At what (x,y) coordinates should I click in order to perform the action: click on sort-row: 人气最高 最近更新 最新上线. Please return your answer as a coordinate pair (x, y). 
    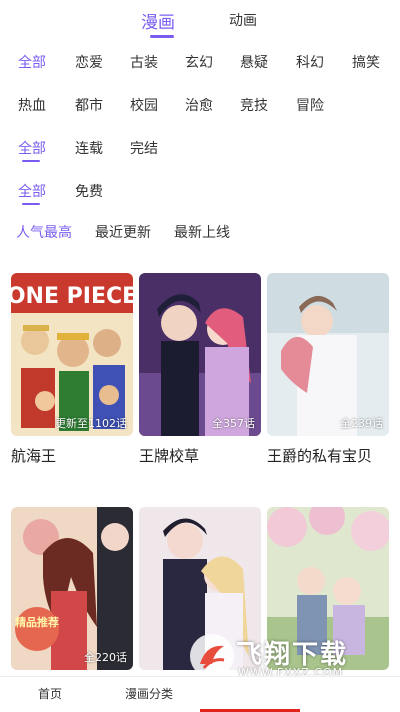
    Looking at the image, I should click on (200, 234).